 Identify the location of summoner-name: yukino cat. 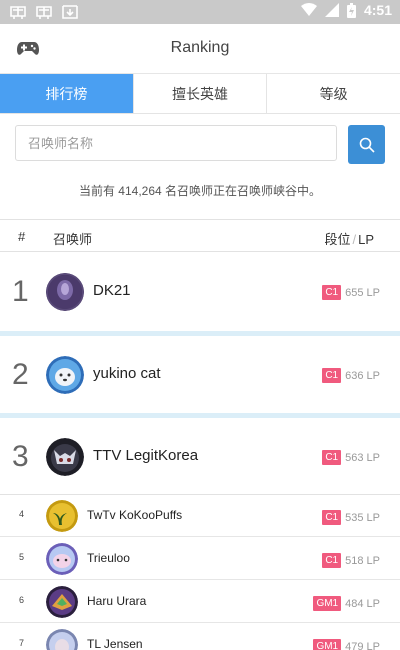
(127, 373).